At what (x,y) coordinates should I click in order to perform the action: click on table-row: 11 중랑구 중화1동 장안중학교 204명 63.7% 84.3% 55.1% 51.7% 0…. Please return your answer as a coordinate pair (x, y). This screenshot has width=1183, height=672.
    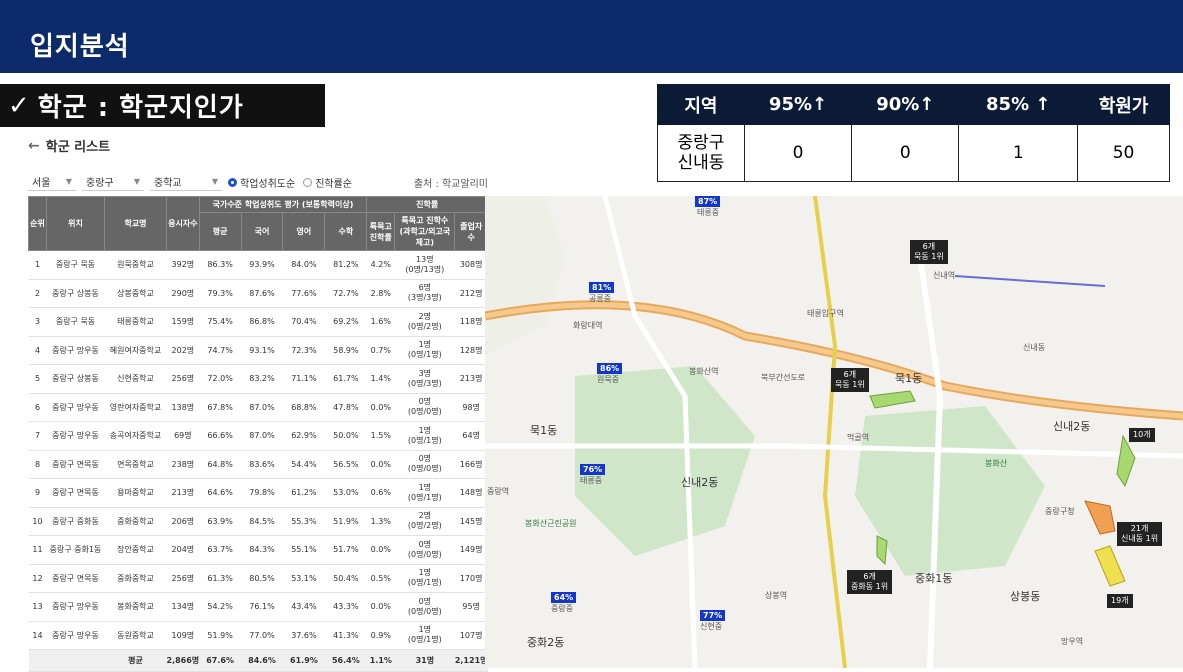
    Looking at the image, I should click on (258, 550).